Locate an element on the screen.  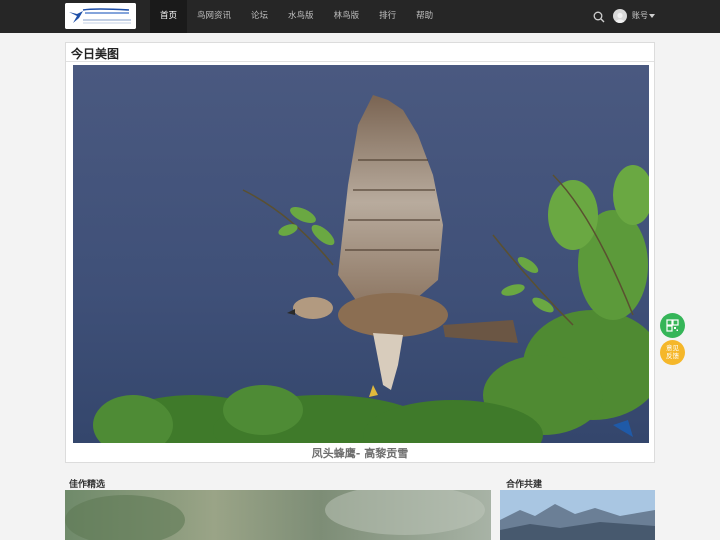
main-nav: 首页 鸟网资讯 论坛 水鸟版 林鸟版 排行 帮助 is located at coordinates (296, 16).